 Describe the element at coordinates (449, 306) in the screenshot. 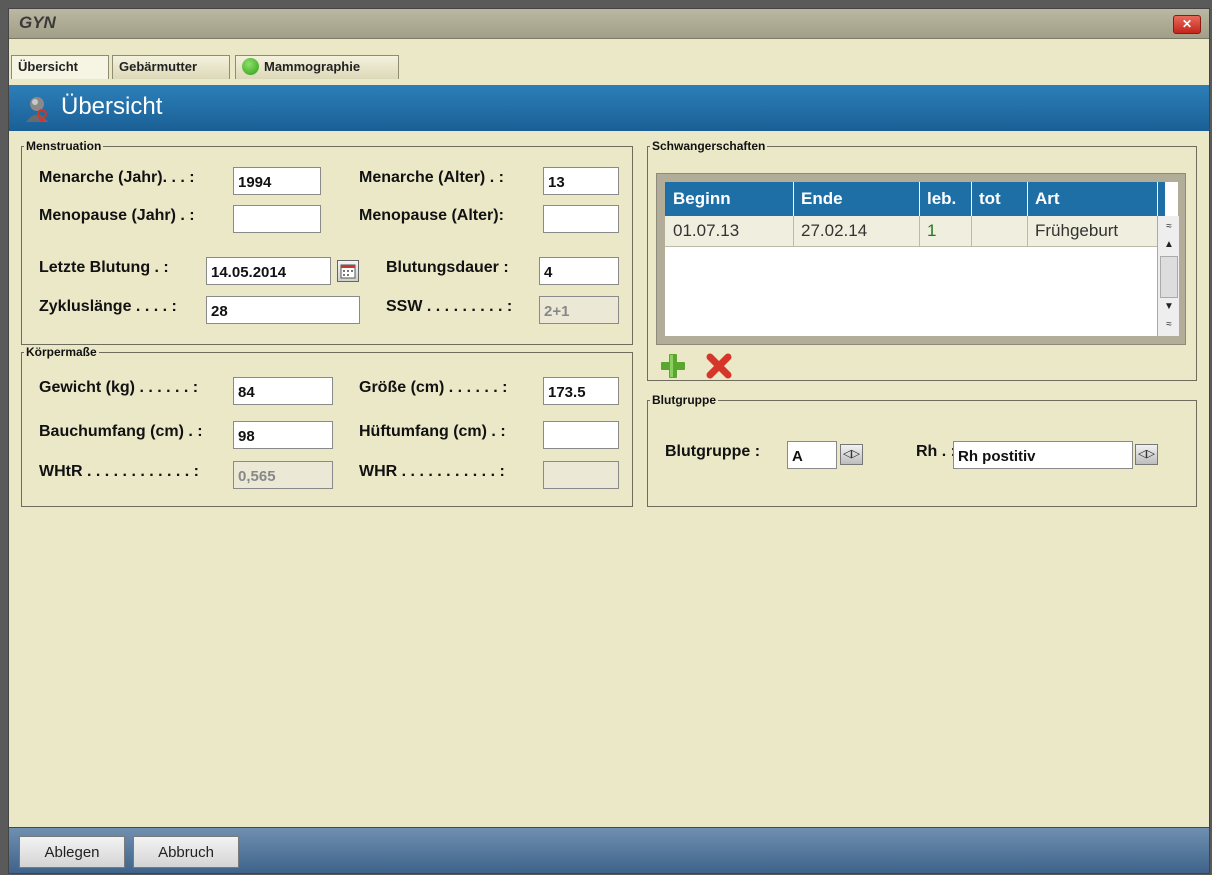

I see `ssw-label: SSW . . . . . . . . . :` at that location.